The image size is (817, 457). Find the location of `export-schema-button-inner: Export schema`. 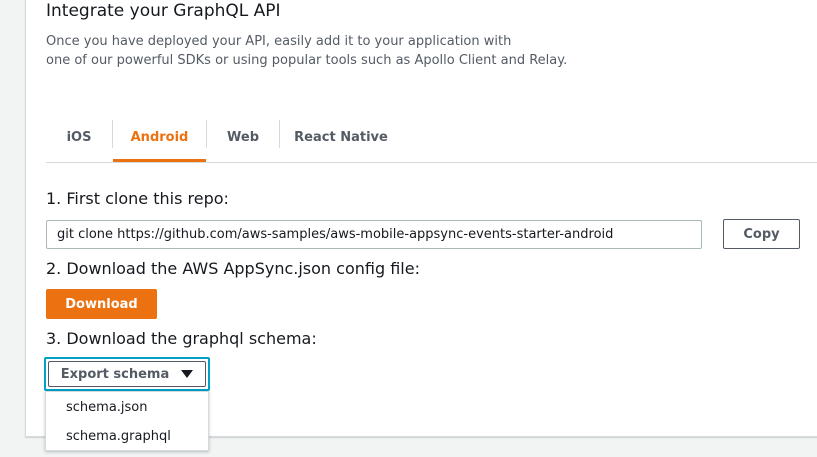

export-schema-button-inner: Export schema is located at coordinates (127, 374).